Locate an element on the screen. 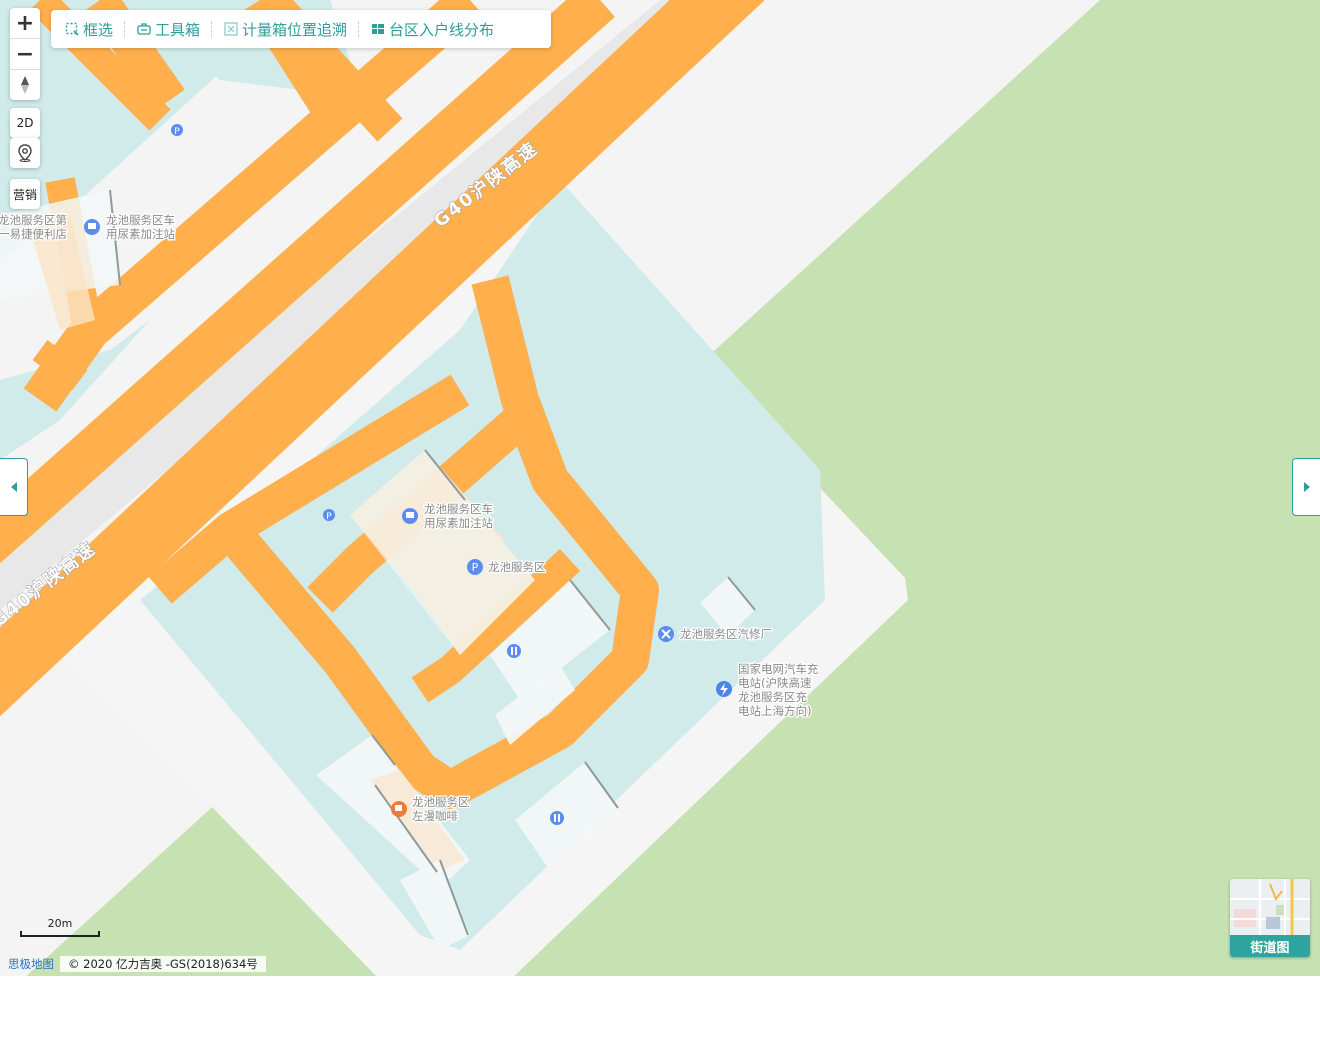 The height and width of the screenshot is (1039, 1320). zoom-out-button: − is located at coordinates (25, 54).